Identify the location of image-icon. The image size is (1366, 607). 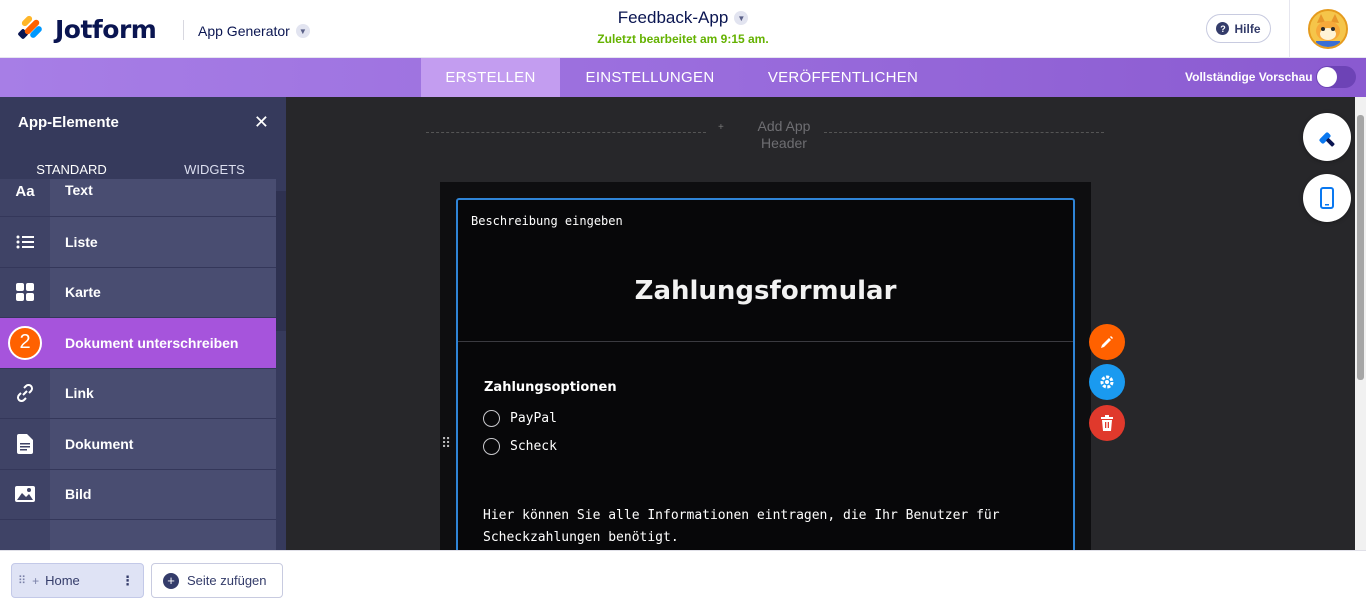
(25, 494).